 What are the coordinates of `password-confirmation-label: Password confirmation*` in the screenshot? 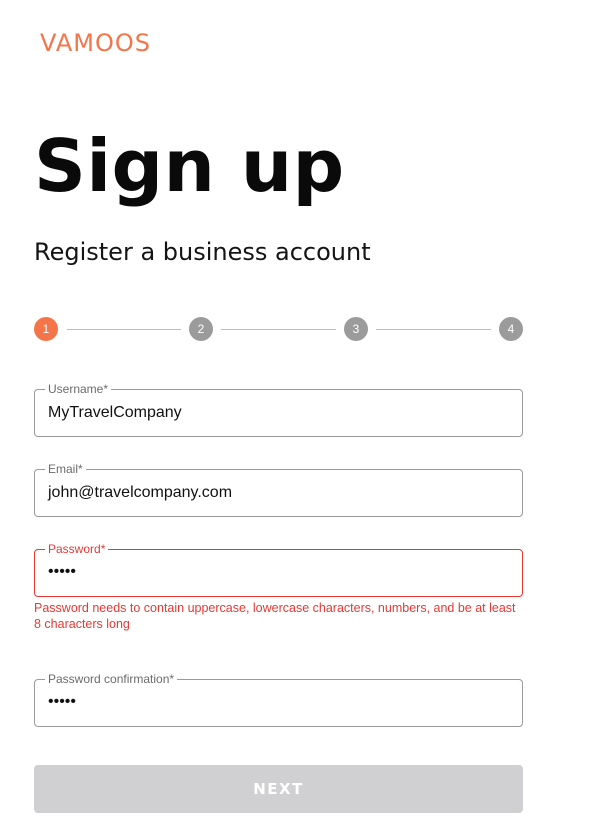 It's located at (111, 679).